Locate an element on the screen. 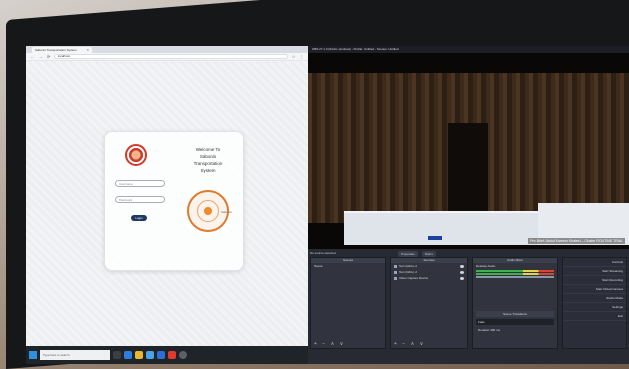 The height and width of the screenshot is (369, 629). transitions-header: Scene Transitions is located at coordinates (515, 314).